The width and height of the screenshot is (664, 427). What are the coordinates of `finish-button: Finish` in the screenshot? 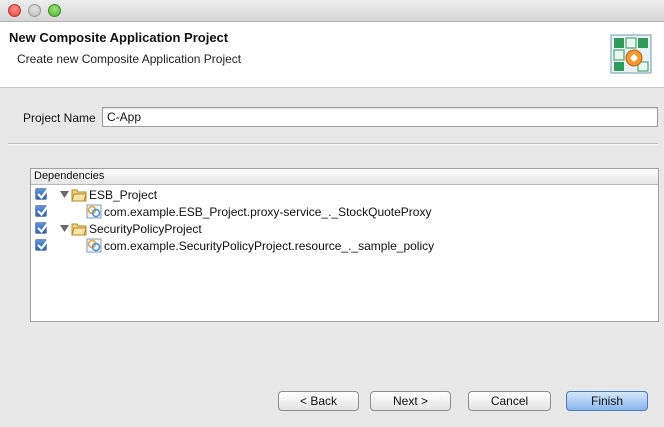 It's located at (607, 401).